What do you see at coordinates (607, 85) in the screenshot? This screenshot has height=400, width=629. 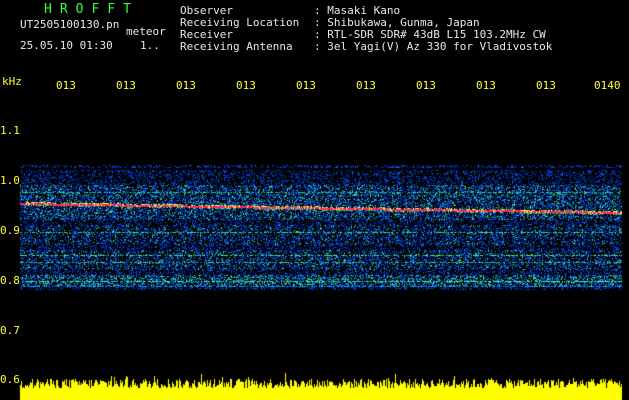 I see `time-tick-label: 0140` at bounding box center [607, 85].